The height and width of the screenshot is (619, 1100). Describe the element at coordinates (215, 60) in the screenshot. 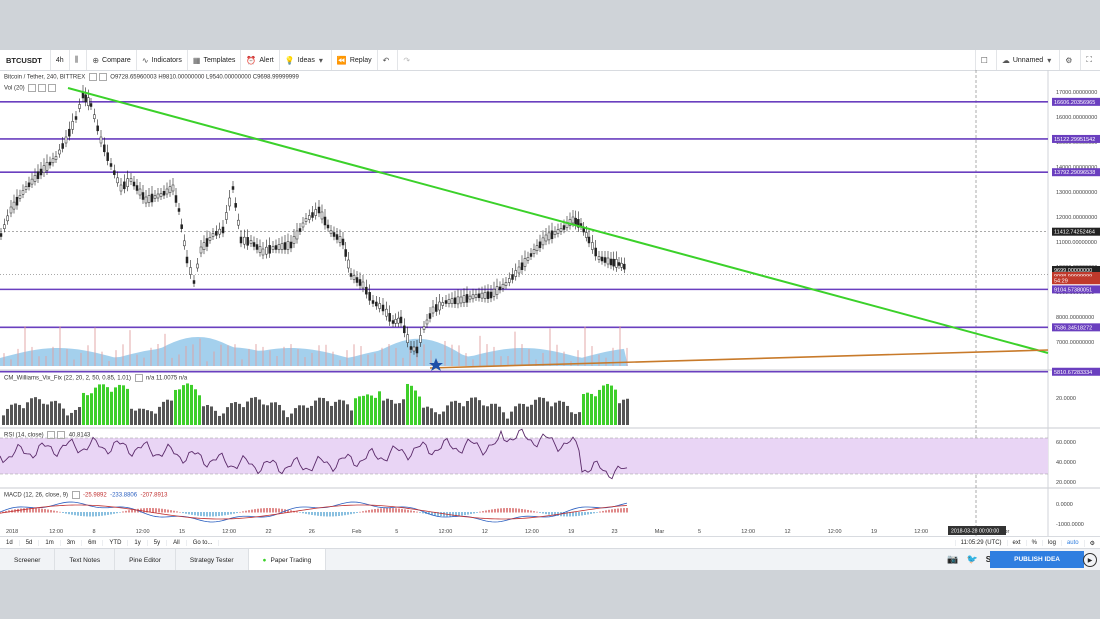

I see `templates-button: ▦ Templates` at that location.